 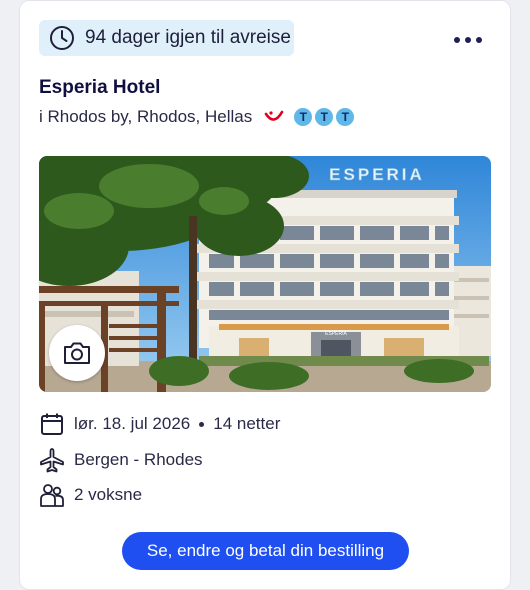 I want to click on departure-countdown-badge: 94 dager igjen til avreise, so click(x=166, y=38).